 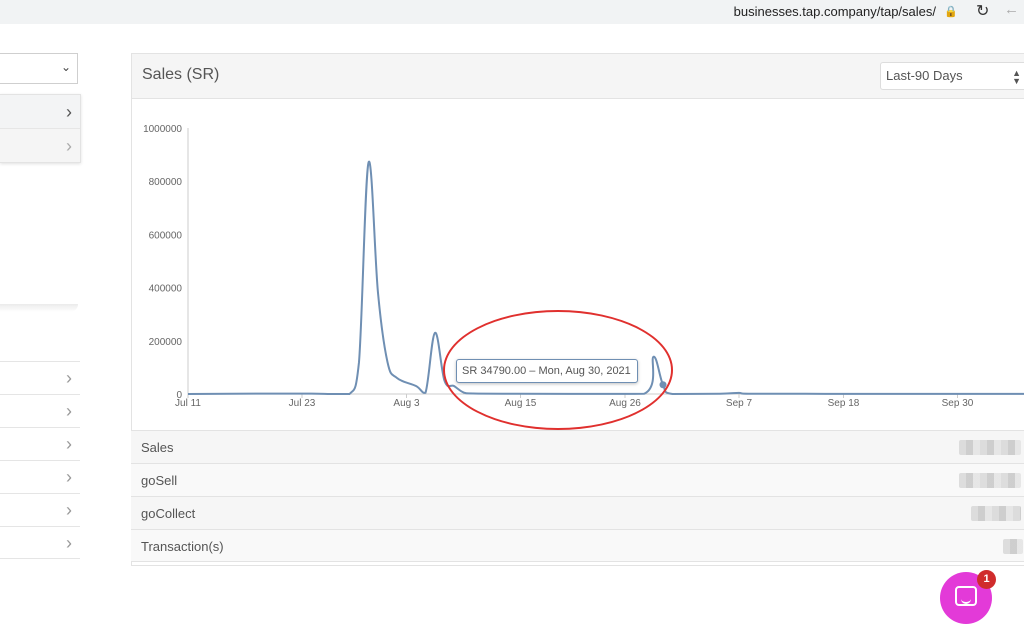 I want to click on x-tick-label: Jul 23, so click(x=302, y=403).